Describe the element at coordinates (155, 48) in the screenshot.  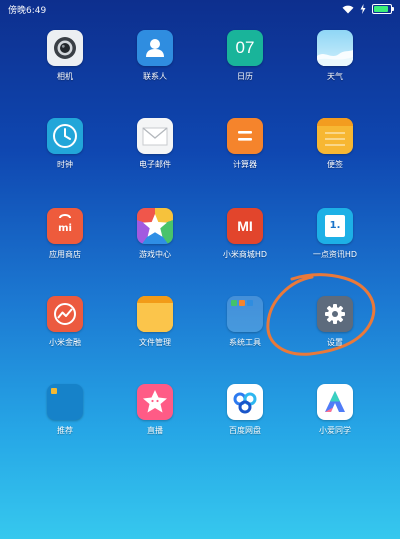
I see `contacts-icon` at that location.